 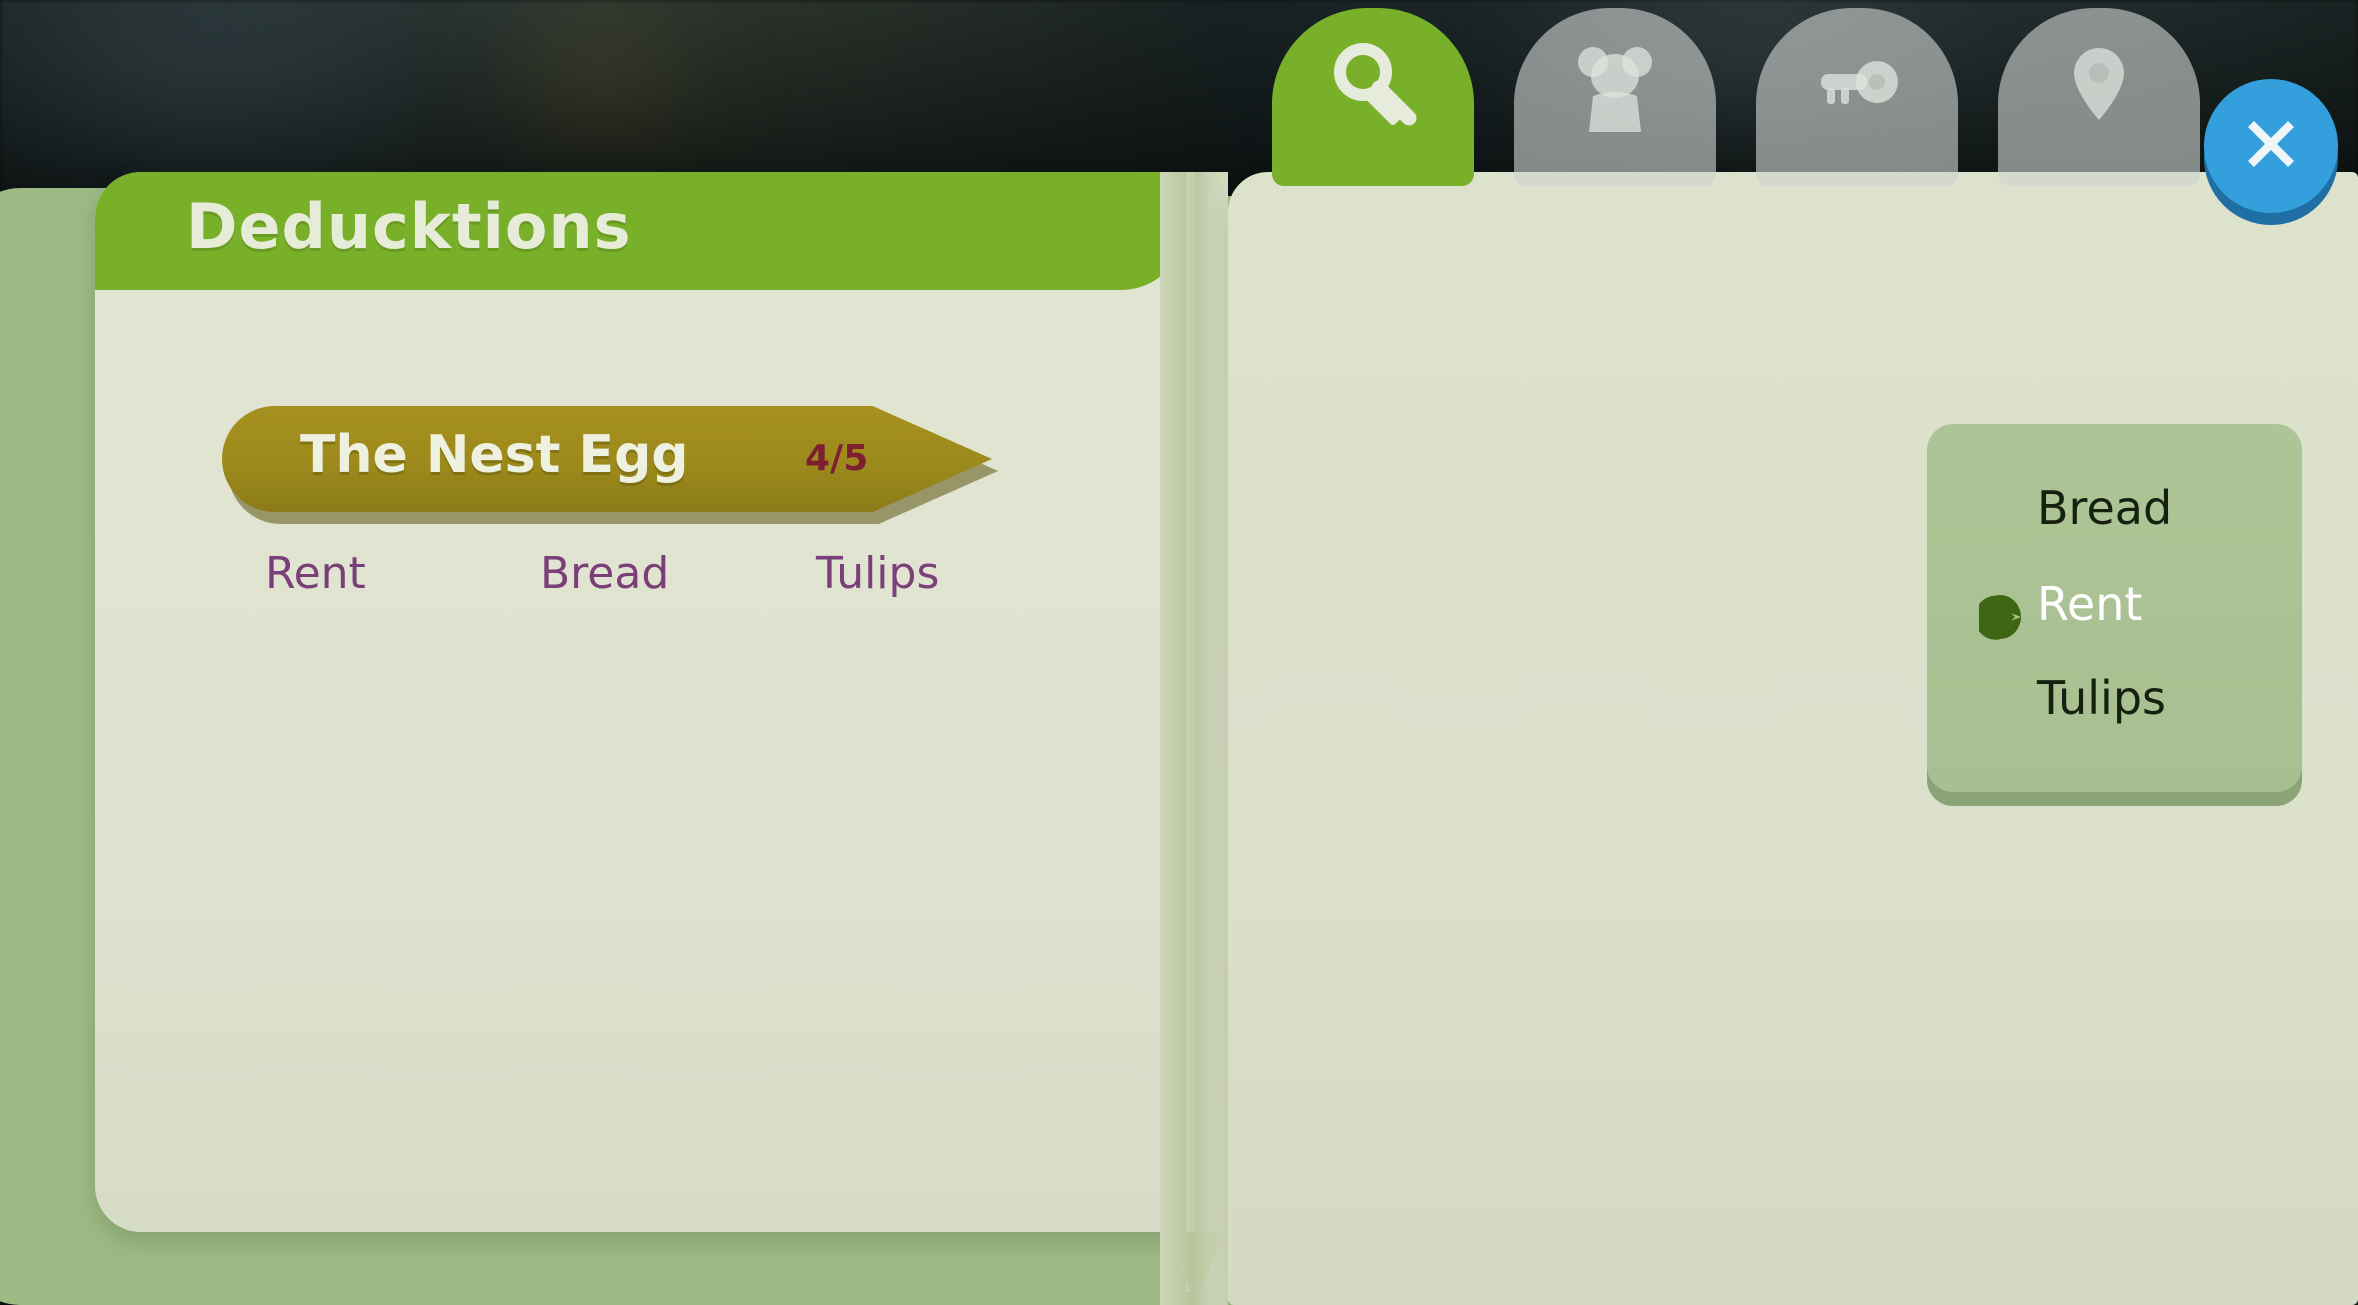 I want to click on tab-places, so click(x=2099, y=97).